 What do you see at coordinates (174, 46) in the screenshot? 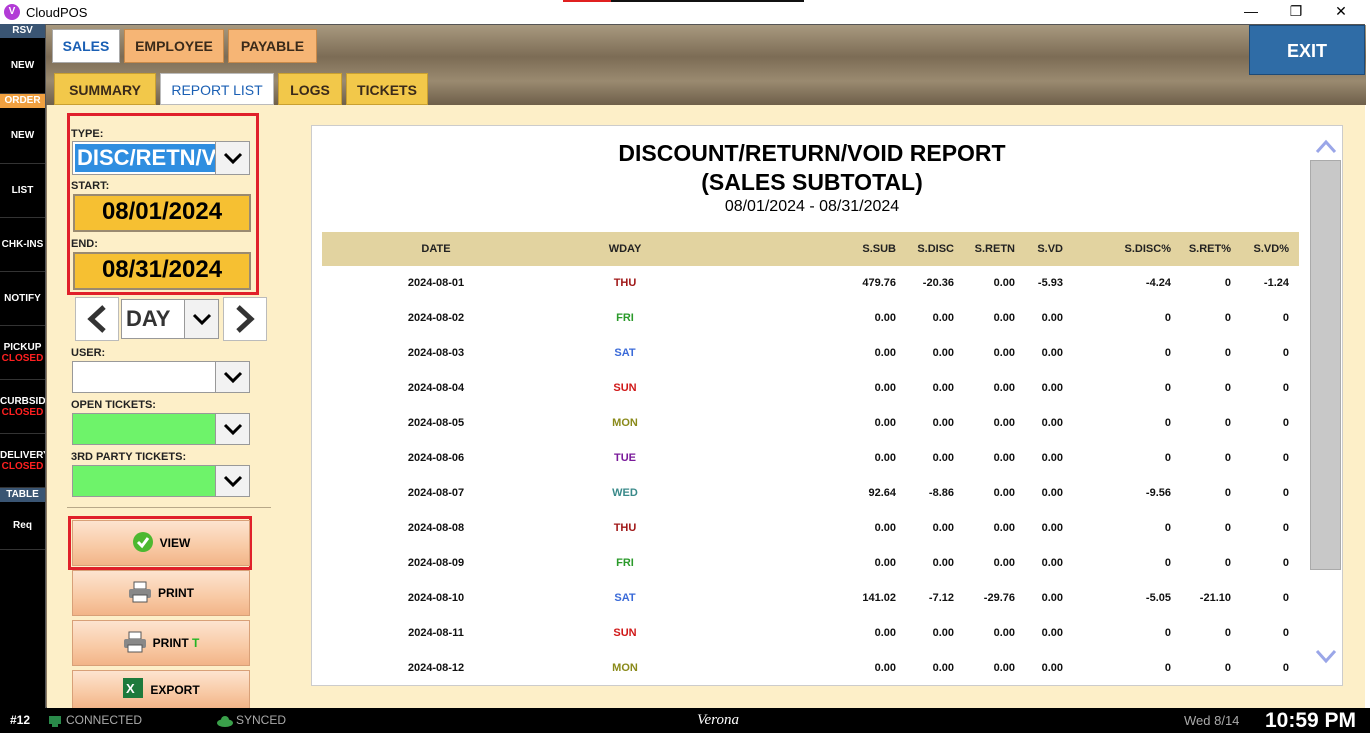
I see `tab-employee: EMPLOYEE` at bounding box center [174, 46].